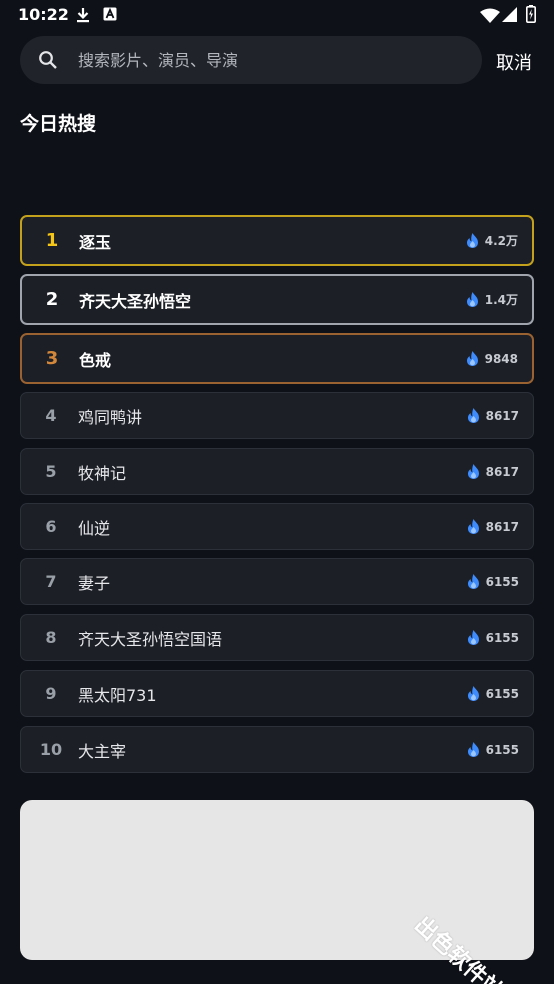 This screenshot has height=984, width=554. I want to click on notification-app-icon, so click(110, 14).